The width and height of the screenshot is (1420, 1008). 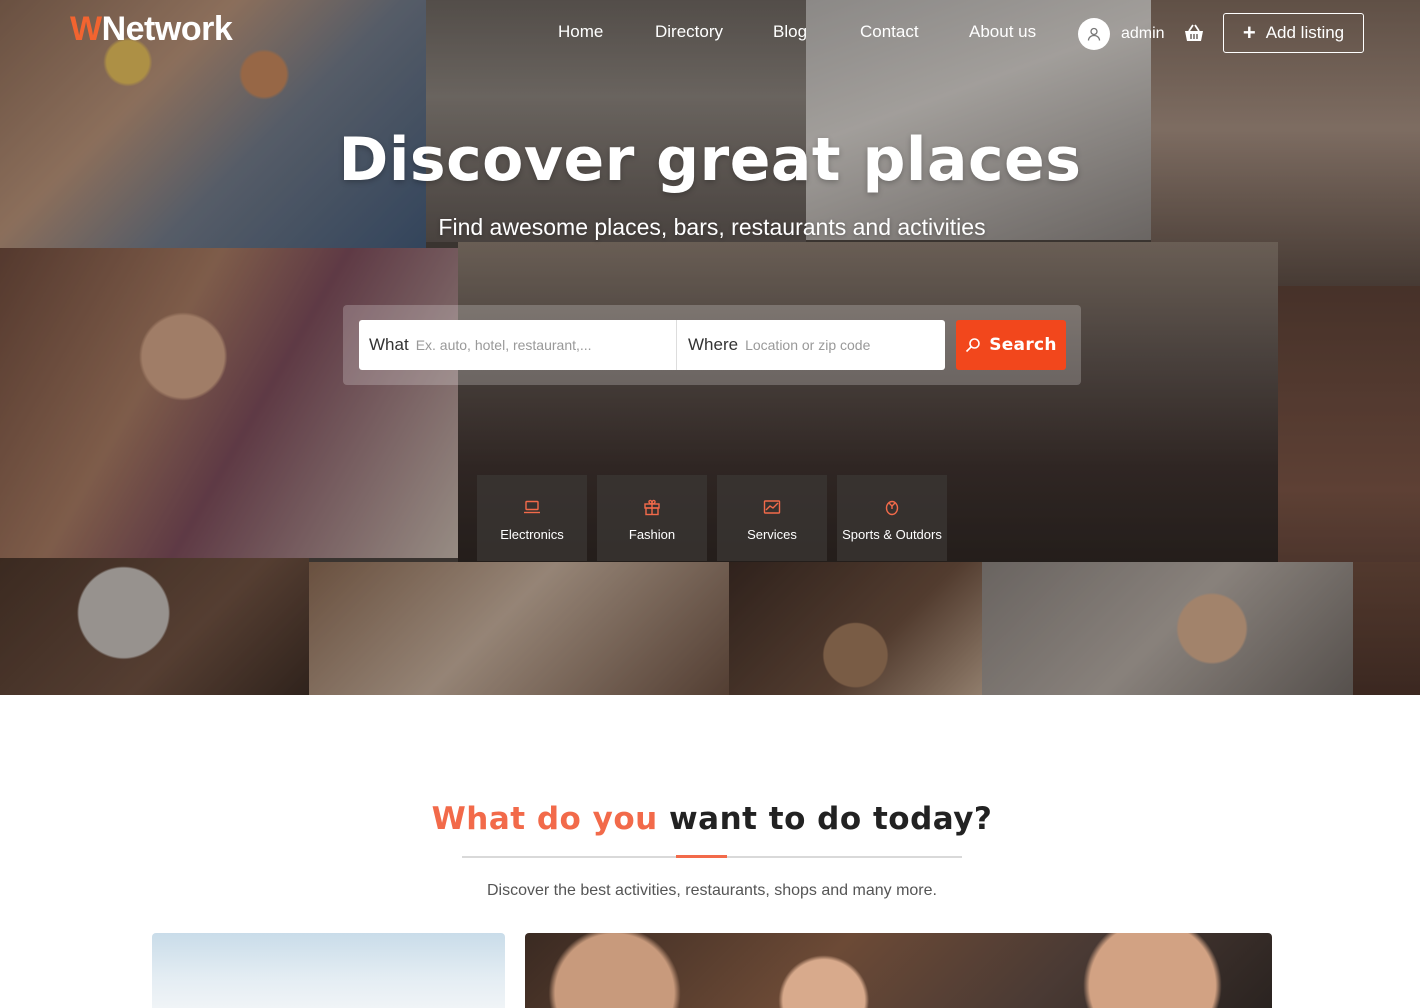 What do you see at coordinates (772, 534) in the screenshot?
I see `category-label: Services` at bounding box center [772, 534].